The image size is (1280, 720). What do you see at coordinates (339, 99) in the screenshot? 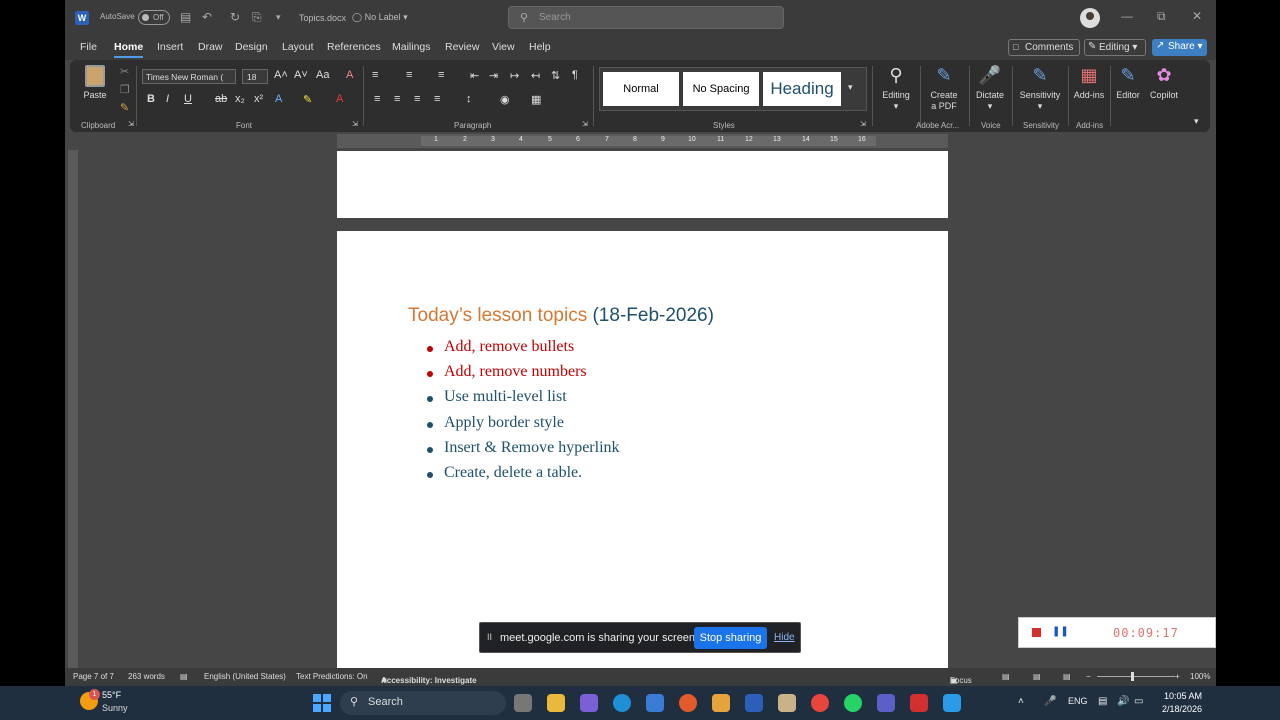
I see `font-color-icon: A` at bounding box center [339, 99].